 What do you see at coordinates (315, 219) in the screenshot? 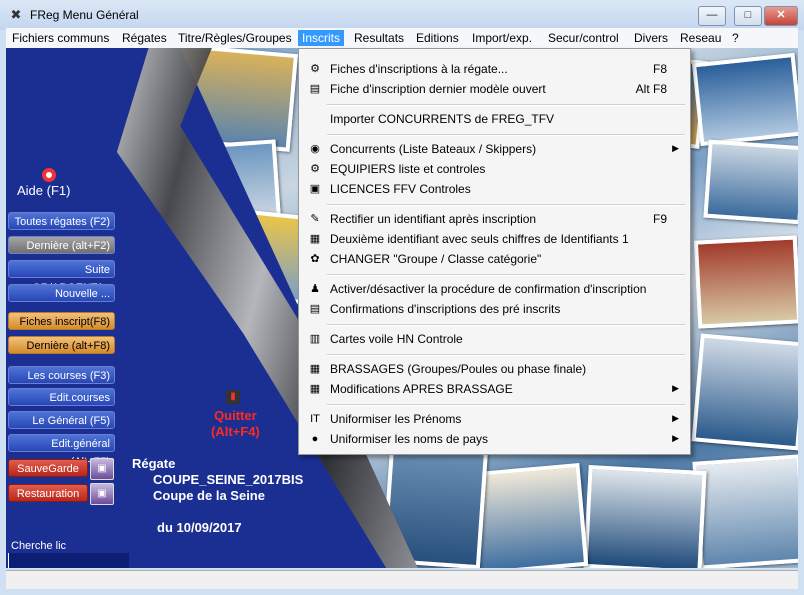
I see `menu-item-icon: ✎` at bounding box center [315, 219].